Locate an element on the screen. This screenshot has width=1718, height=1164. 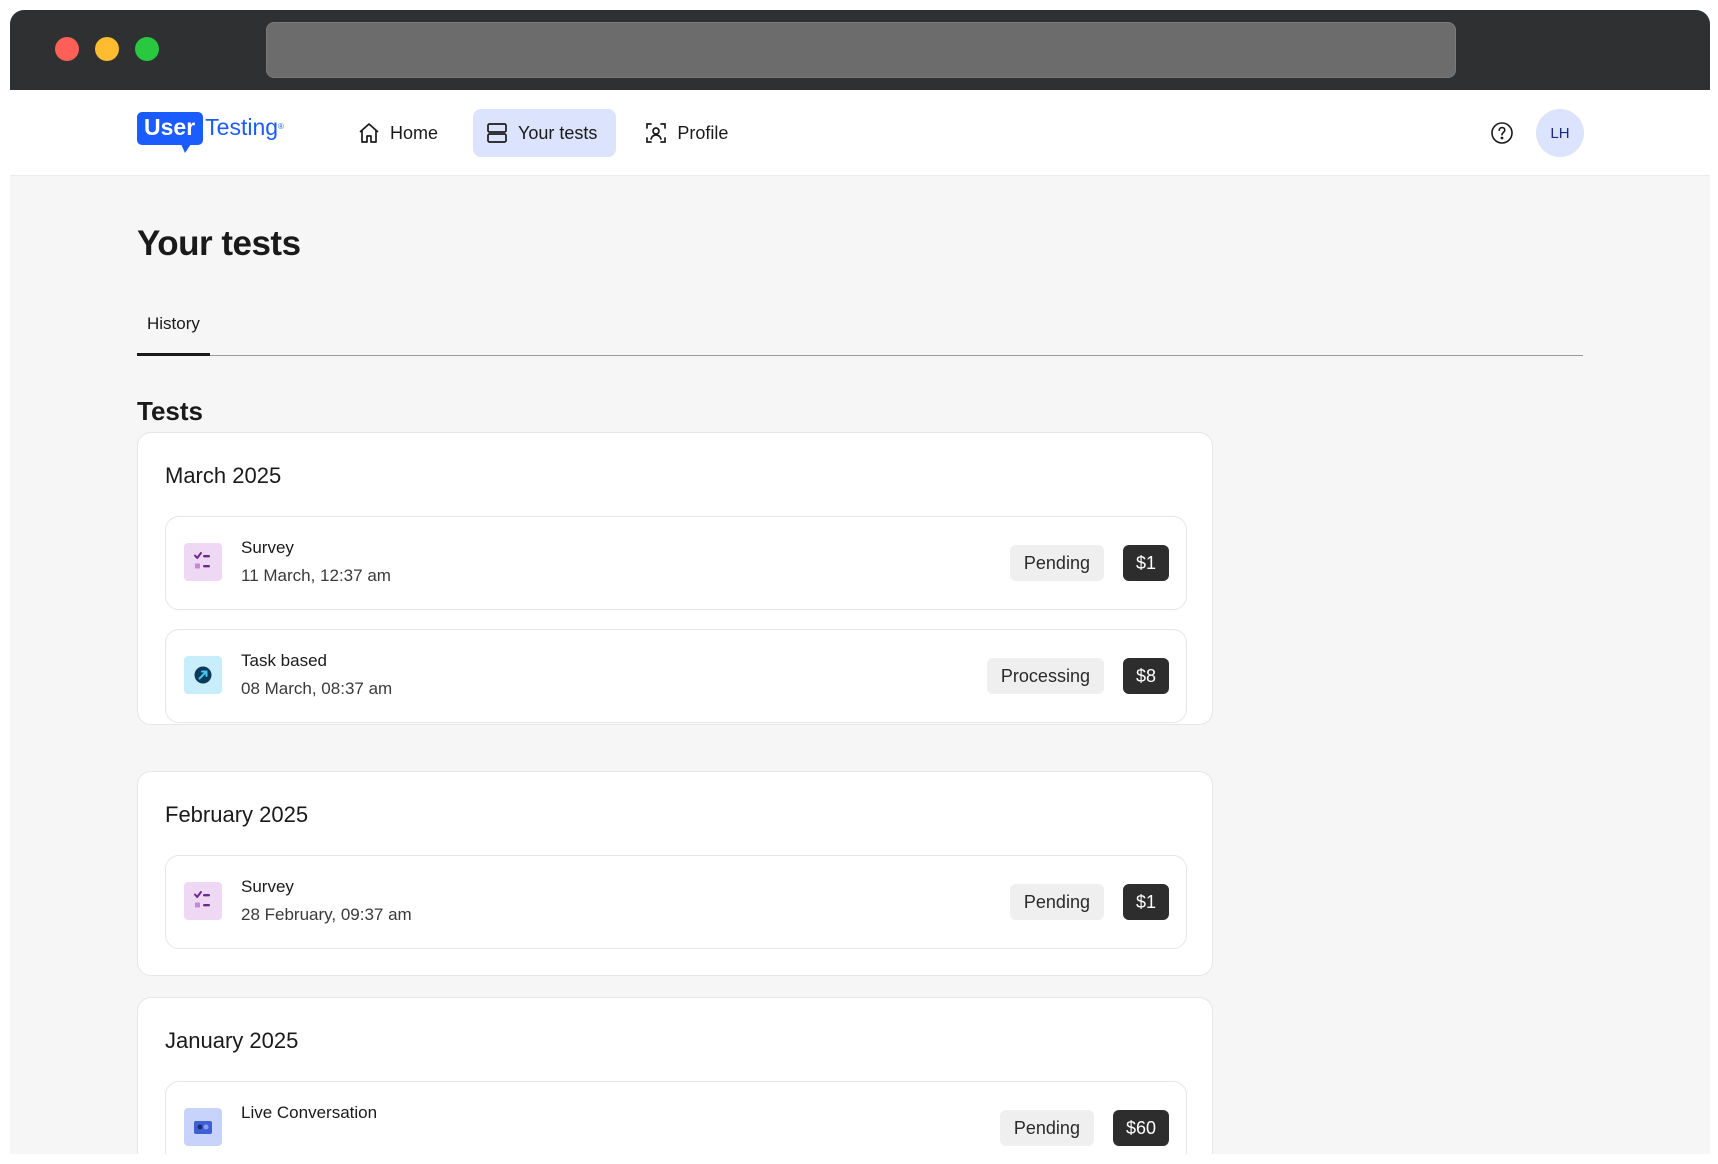
nav-home-label: Home is located at coordinates (414, 132).